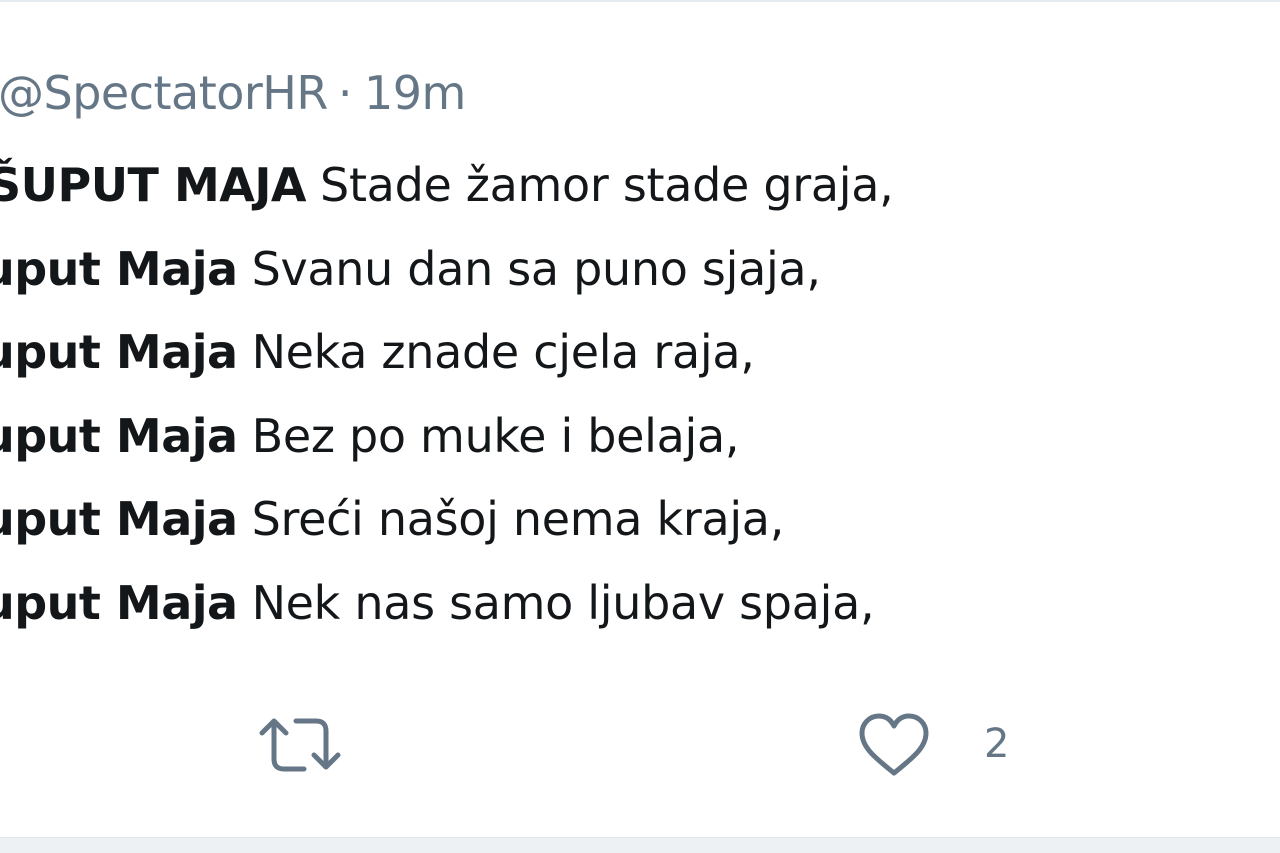 Image resolution: width=1280 pixels, height=853 pixels. I want to click on tweet-line-text: Stade žamor stade graja,, so click(607, 185).